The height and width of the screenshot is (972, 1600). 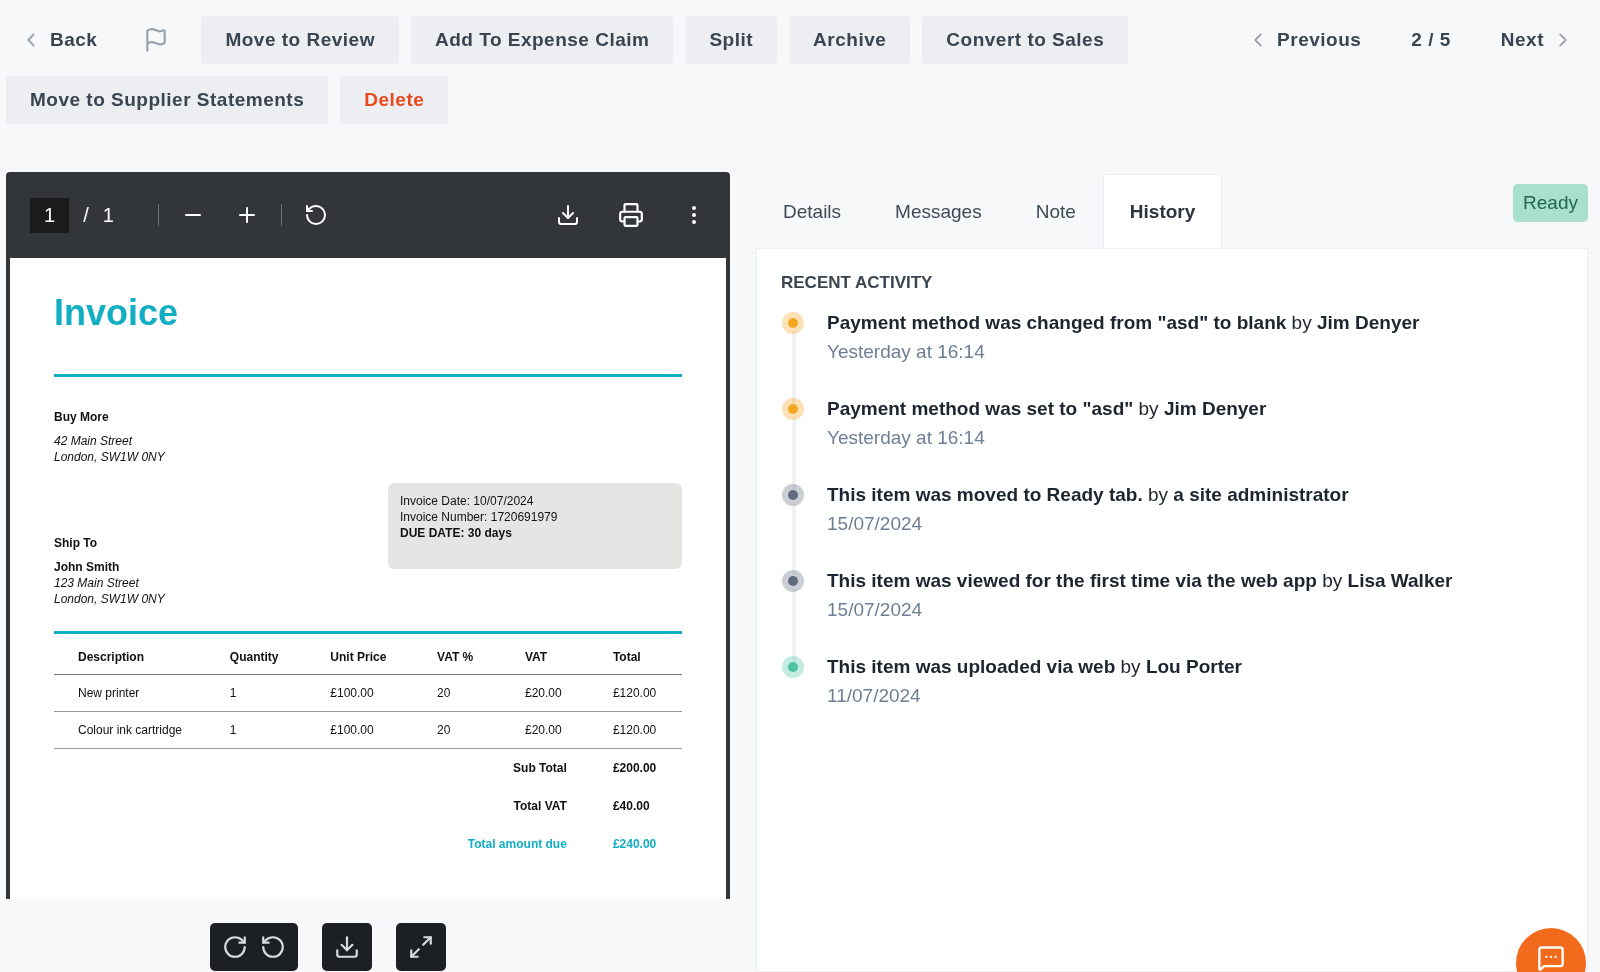 What do you see at coordinates (731, 40) in the screenshot?
I see `action-button: Split` at bounding box center [731, 40].